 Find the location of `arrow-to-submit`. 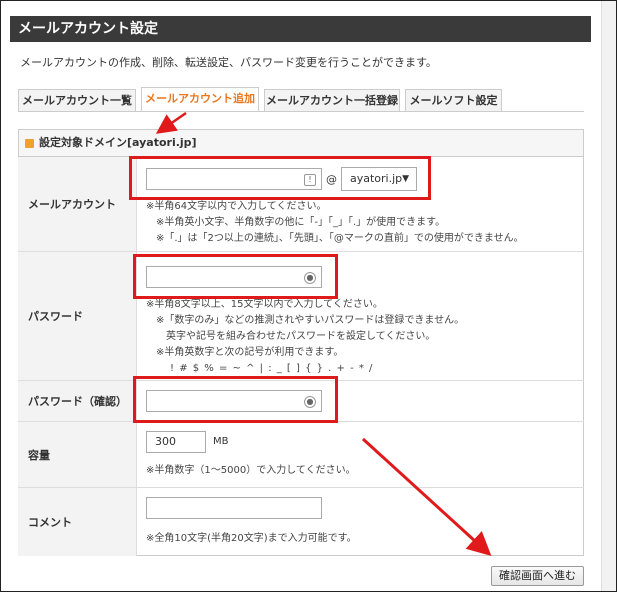

arrow-to-submit is located at coordinates (426, 497).